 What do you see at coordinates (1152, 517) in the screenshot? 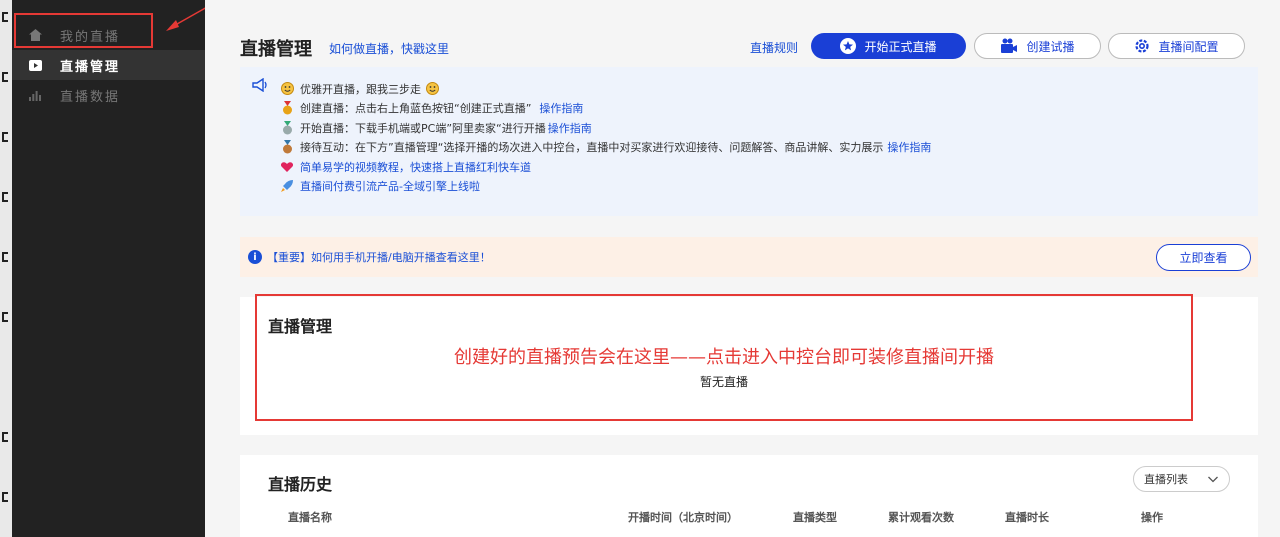
I see `column-header: 操作` at bounding box center [1152, 517].